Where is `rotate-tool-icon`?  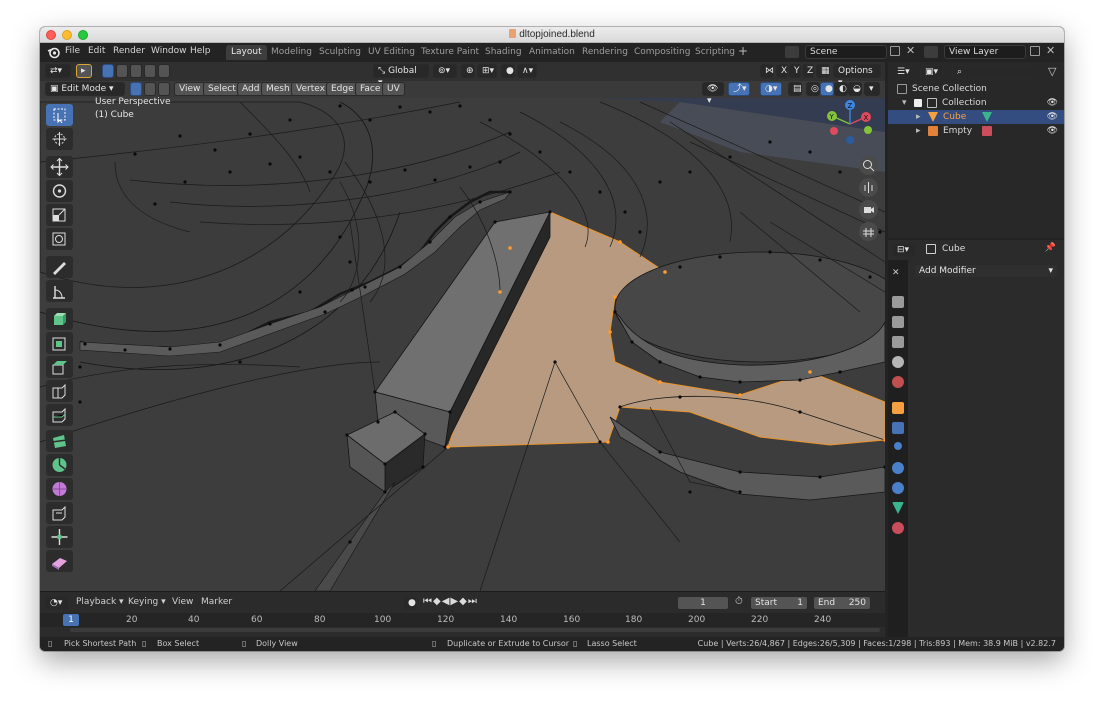
rotate-tool-icon is located at coordinates (59, 191).